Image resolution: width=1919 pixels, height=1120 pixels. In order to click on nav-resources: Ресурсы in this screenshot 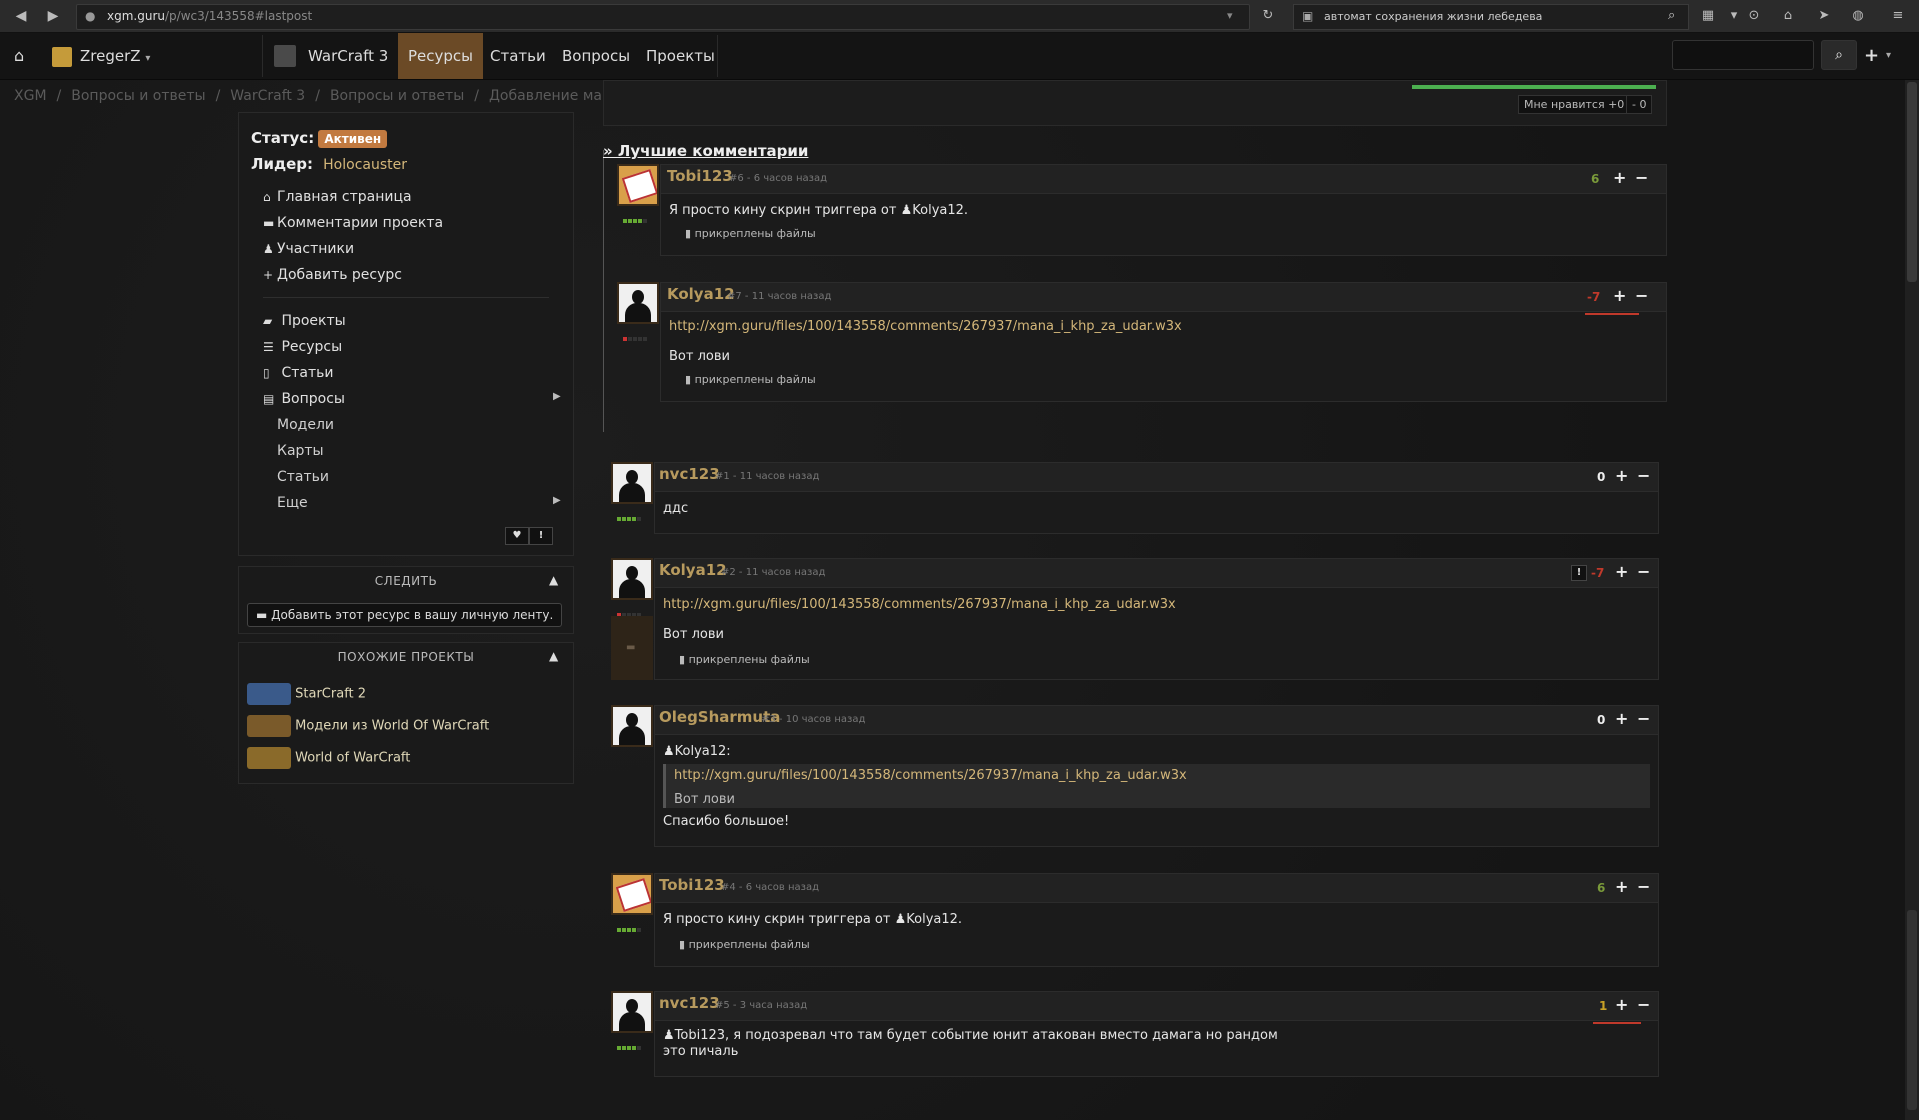, I will do `click(441, 56)`.